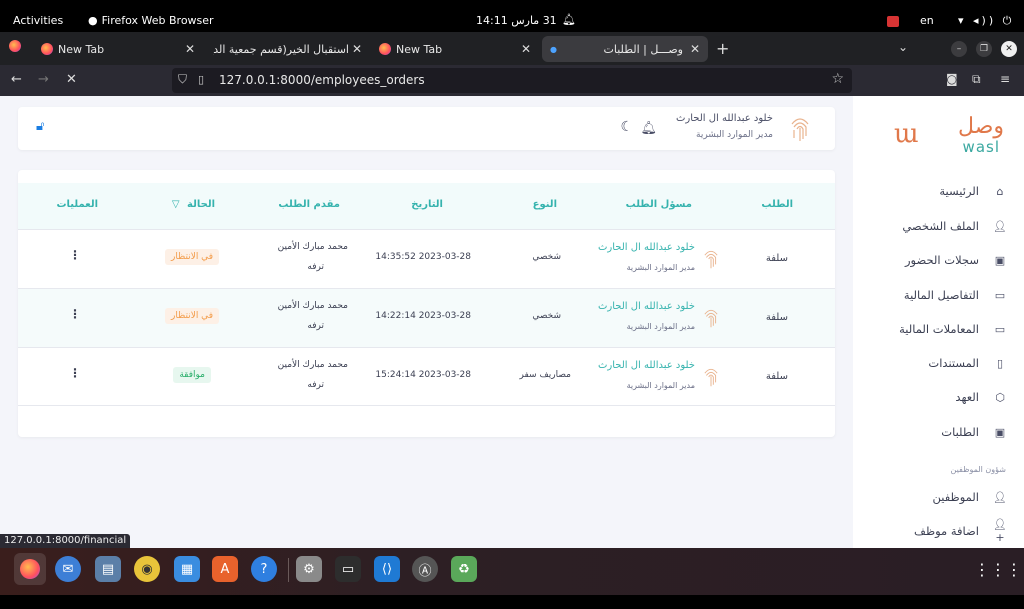  What do you see at coordinates (30, 569) in the screenshot?
I see `dock-firefox-icon` at bounding box center [30, 569].